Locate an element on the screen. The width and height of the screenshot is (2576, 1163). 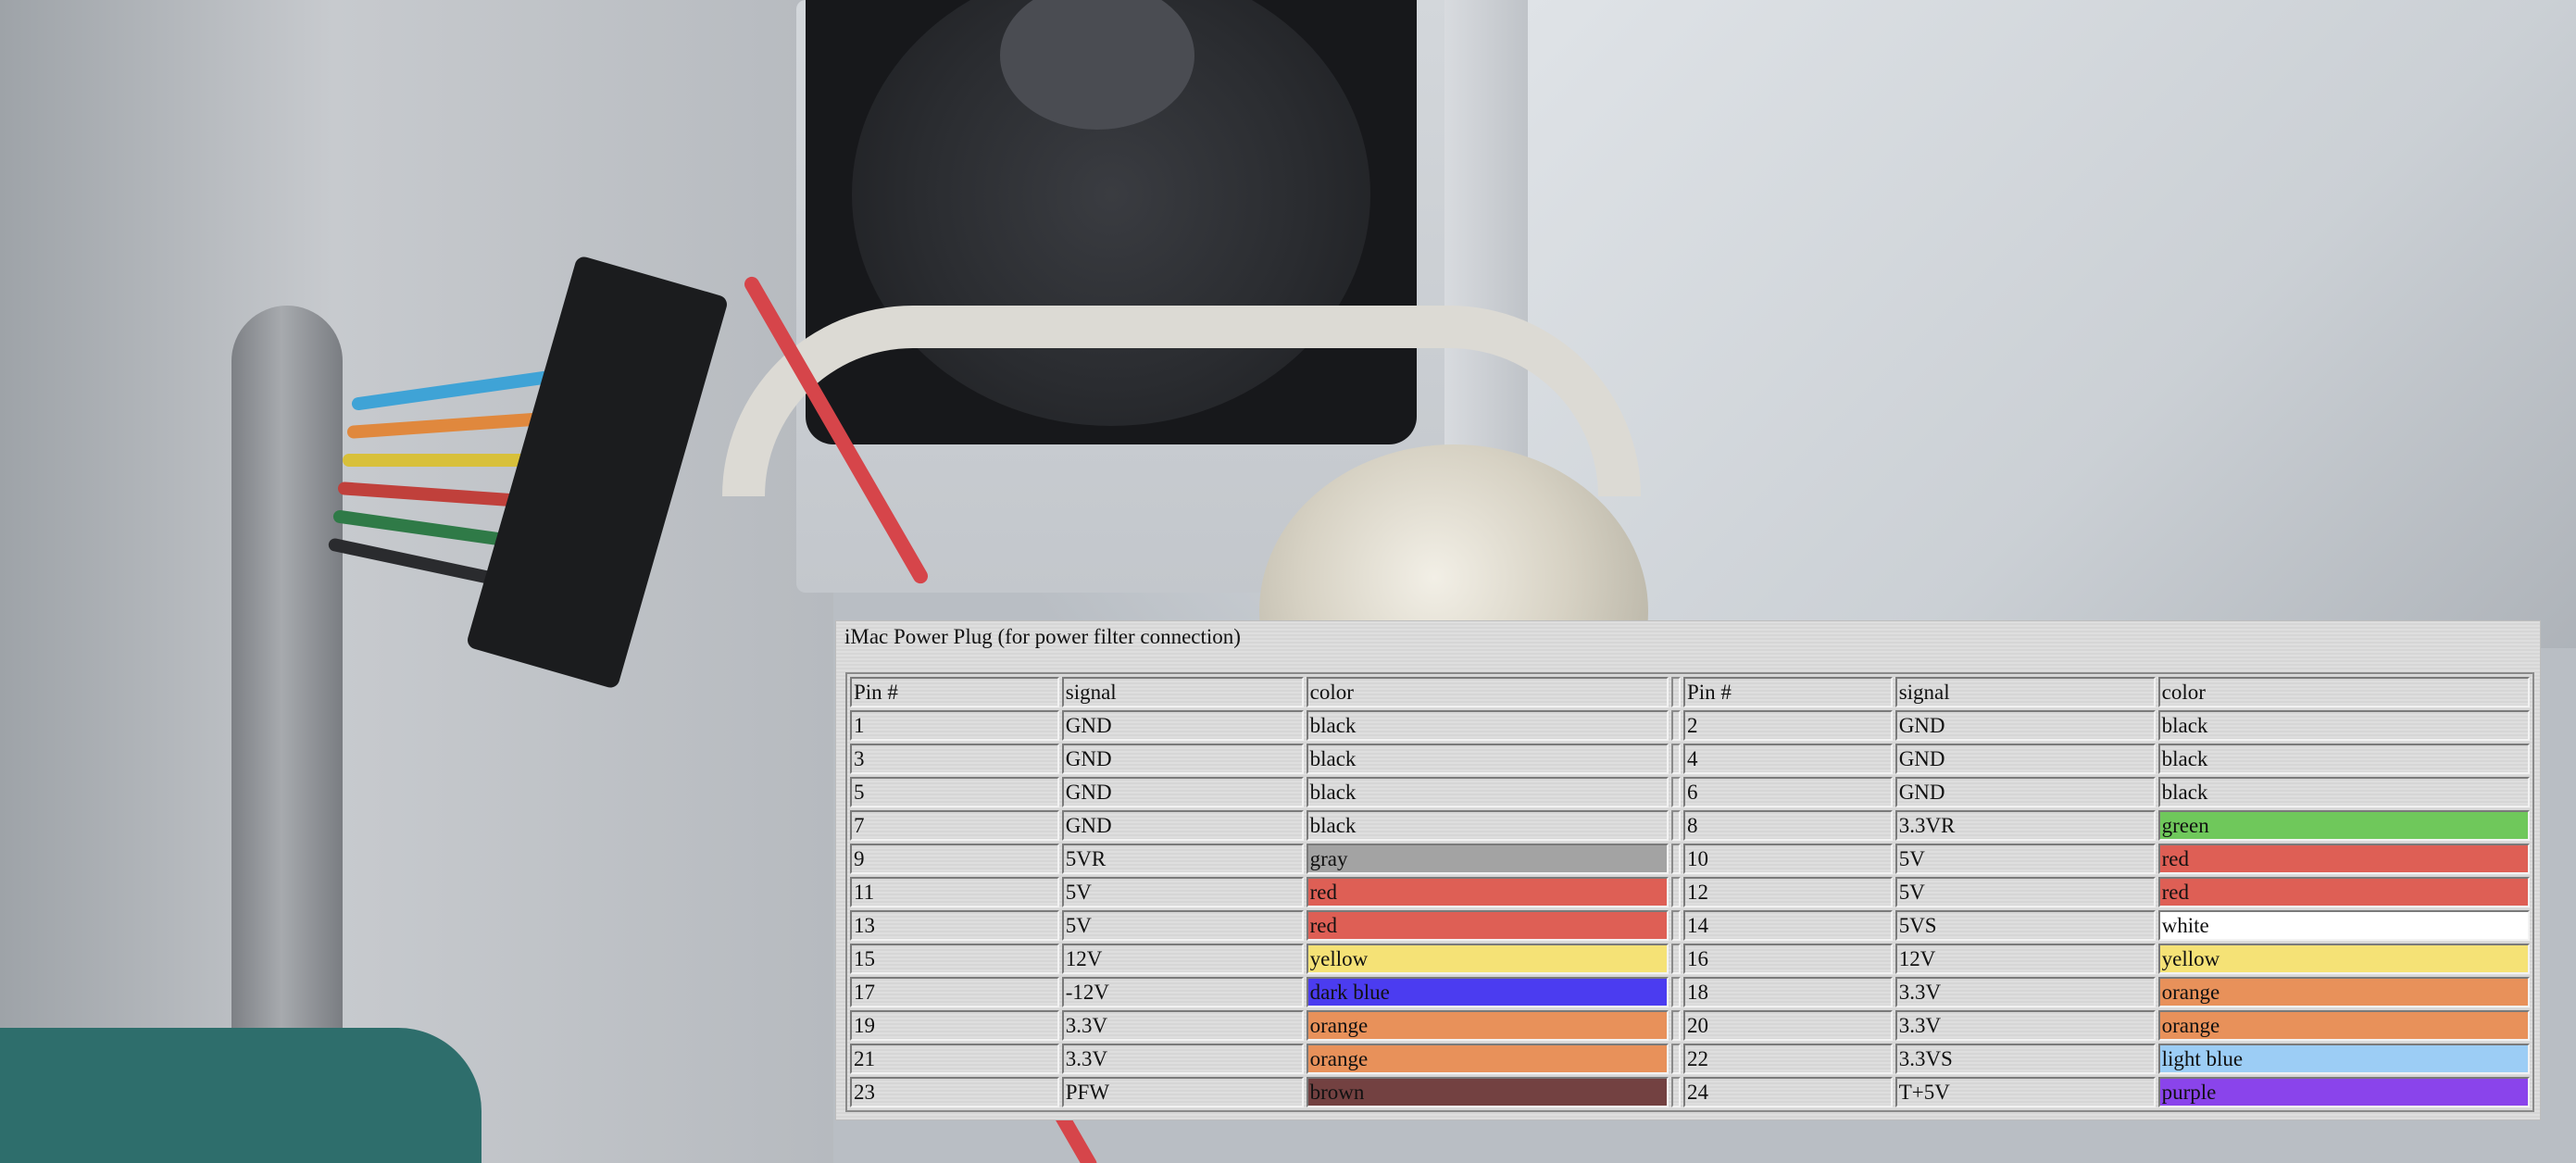
pin-cell: 2 is located at coordinates (1787, 725).